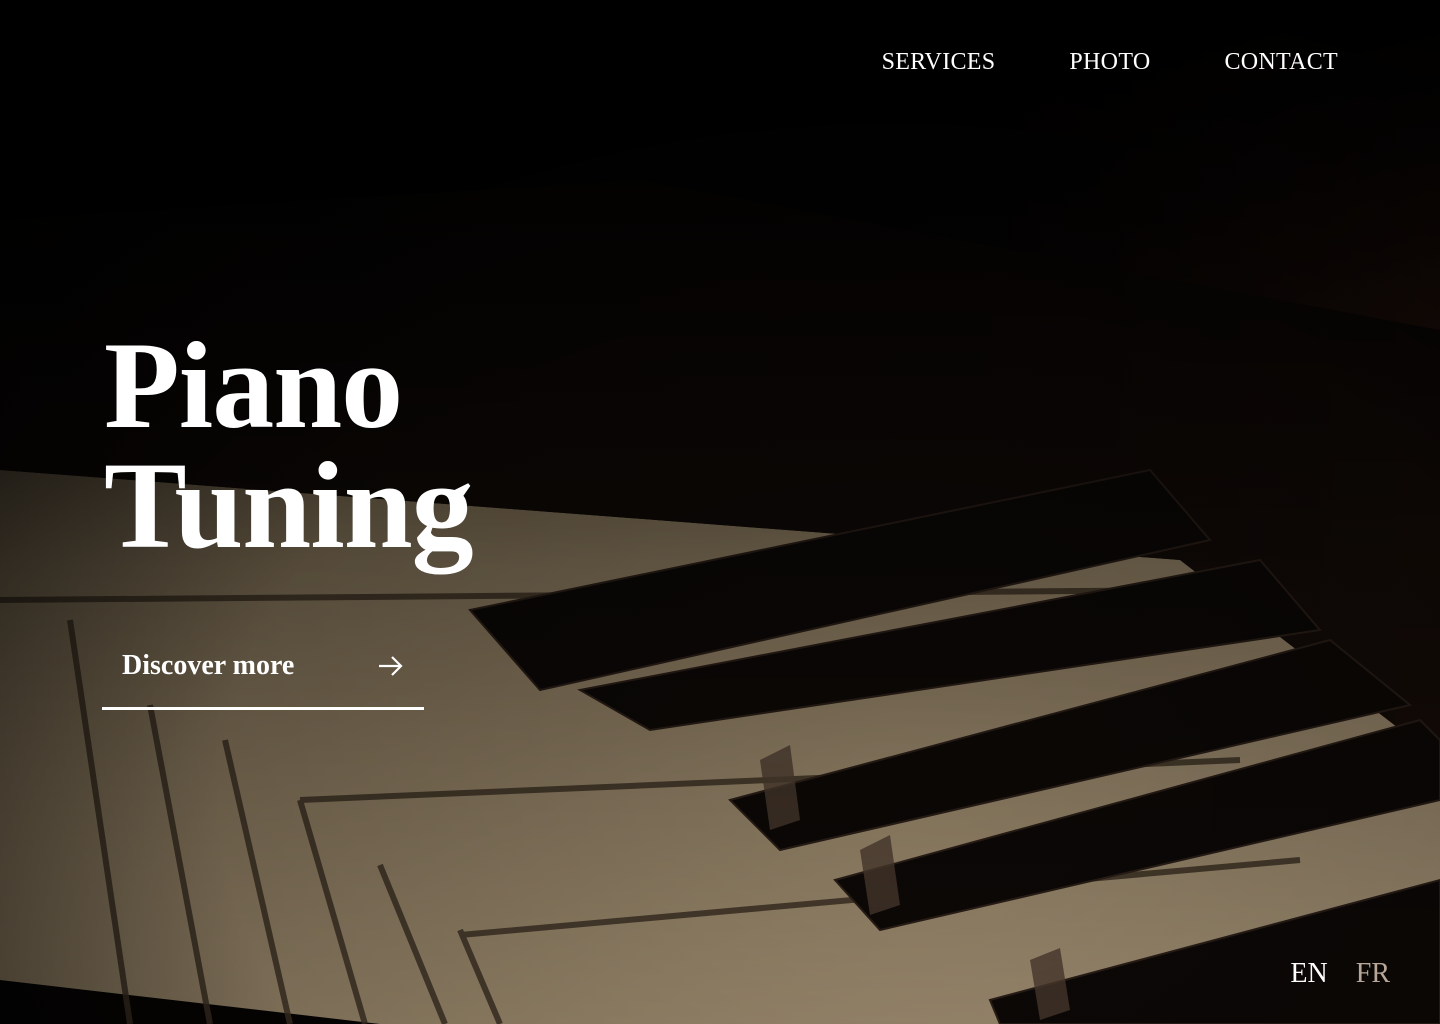 The height and width of the screenshot is (1024, 1440). What do you see at coordinates (1373, 974) in the screenshot?
I see `language-option-fr: FR` at bounding box center [1373, 974].